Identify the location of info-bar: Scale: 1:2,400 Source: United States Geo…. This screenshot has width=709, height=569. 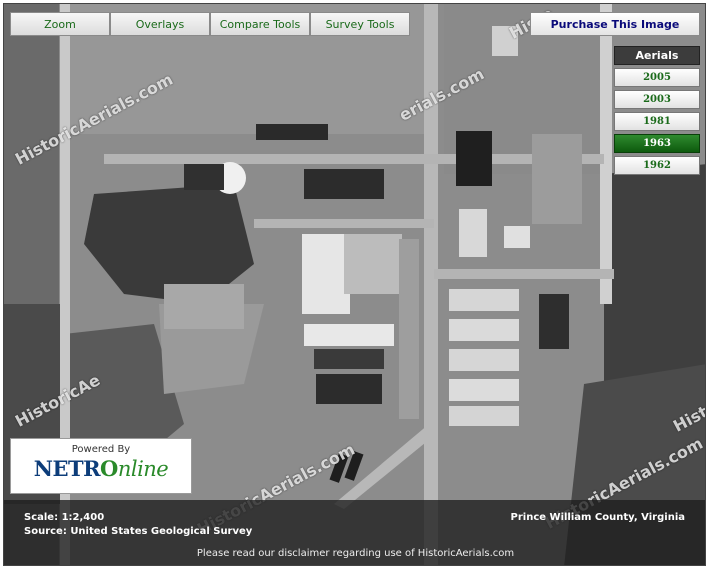
(354, 532).